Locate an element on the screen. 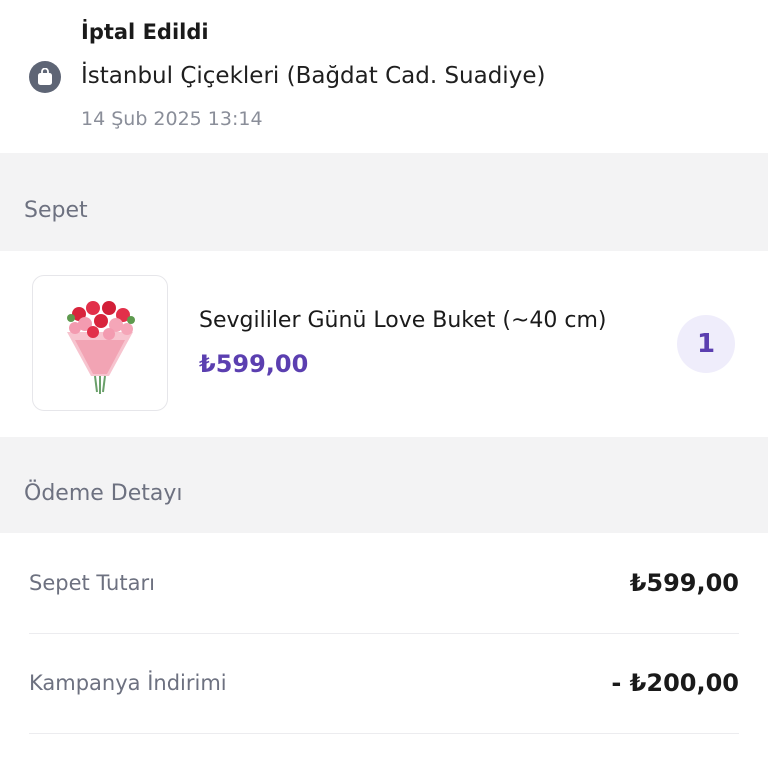 The width and height of the screenshot is (768, 768). cart-section-title: Sepet is located at coordinates (56, 210).